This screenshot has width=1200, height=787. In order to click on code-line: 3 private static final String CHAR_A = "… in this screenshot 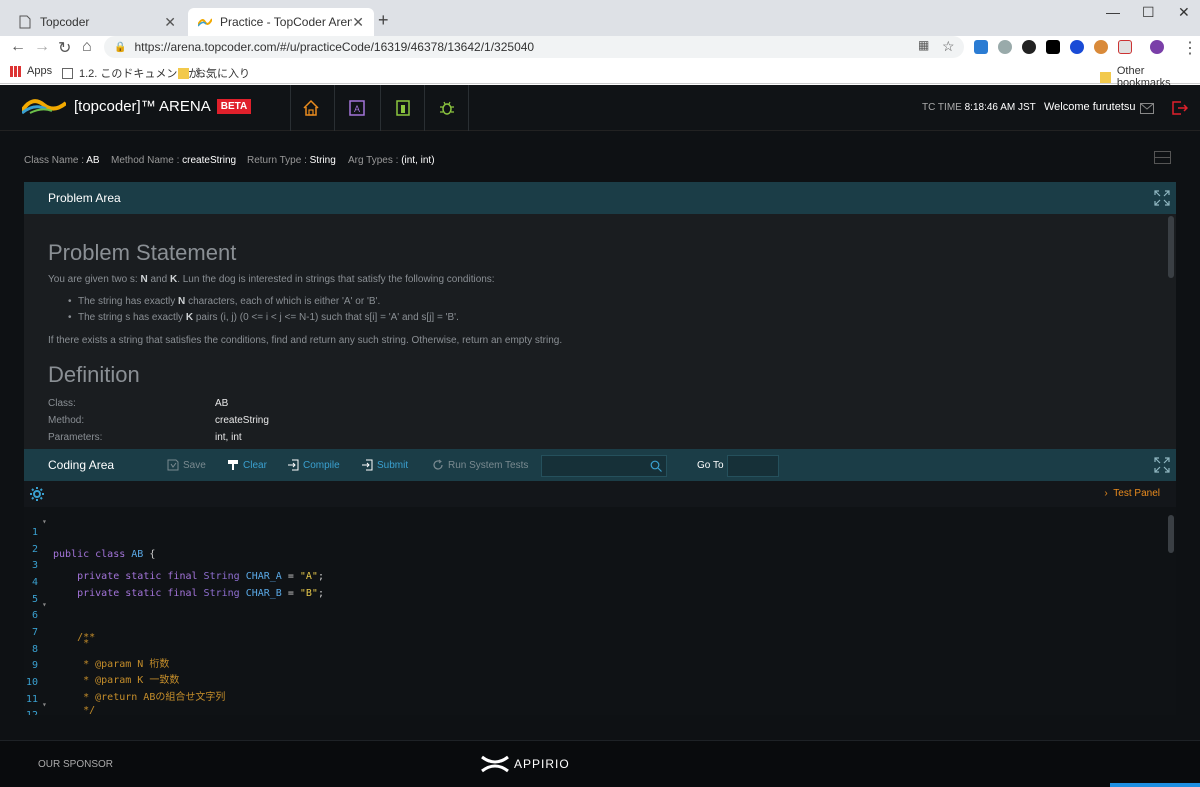, I will do `click(594, 565)`.